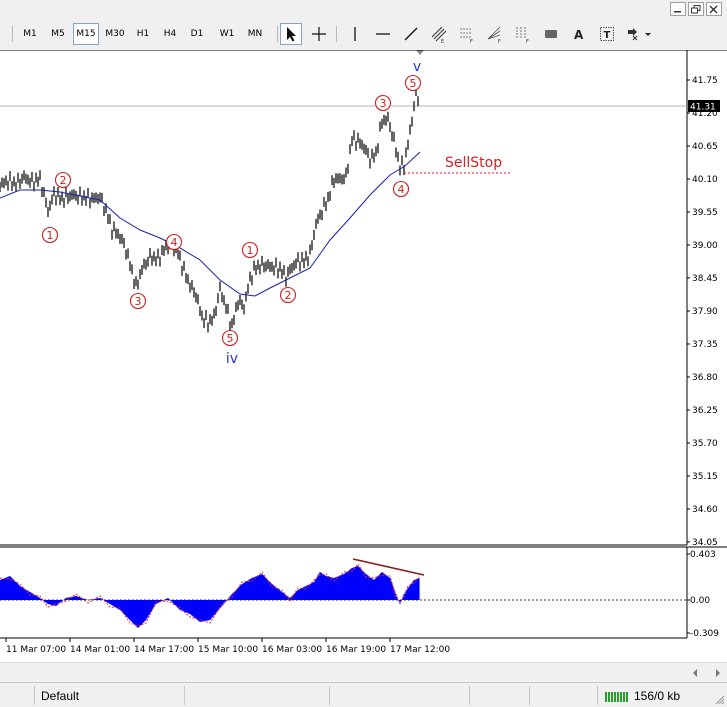  Describe the element at coordinates (703, 108) in the screenshot. I see `current-price-value: 41.31` at that location.